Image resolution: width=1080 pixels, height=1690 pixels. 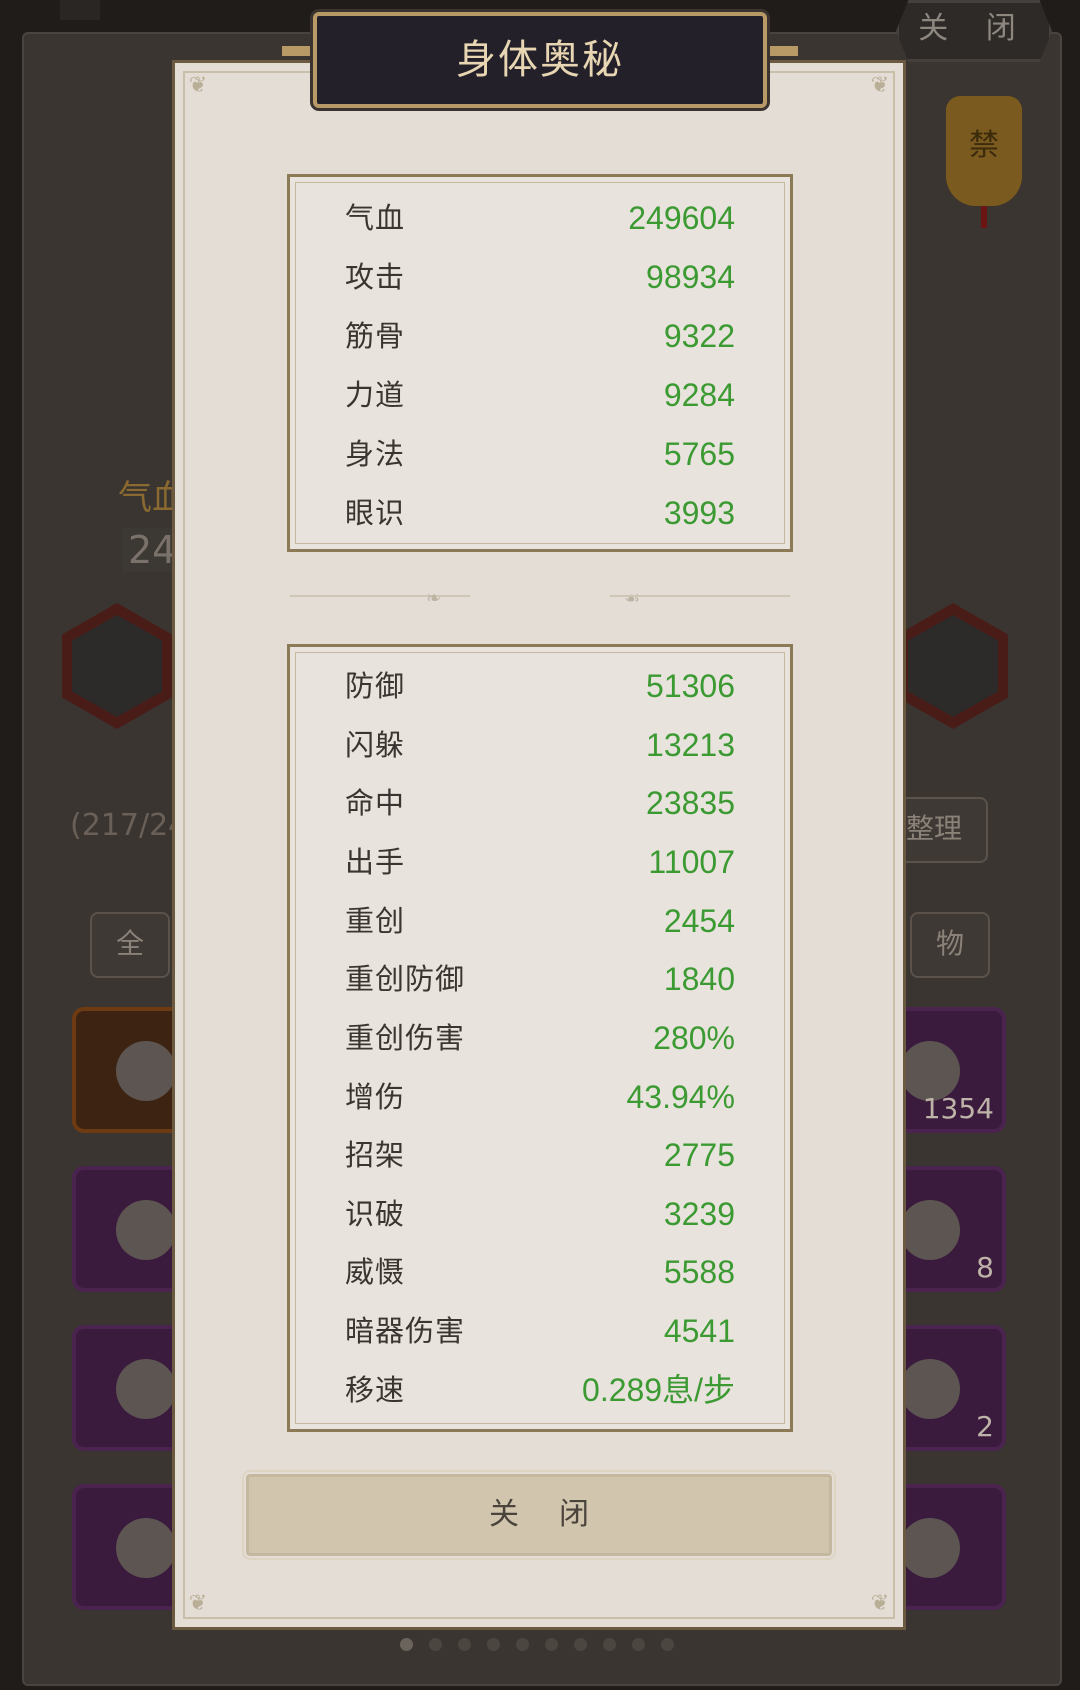 What do you see at coordinates (540, 1214) in the screenshot?
I see `stat-row-insight: 识破 3239` at bounding box center [540, 1214].